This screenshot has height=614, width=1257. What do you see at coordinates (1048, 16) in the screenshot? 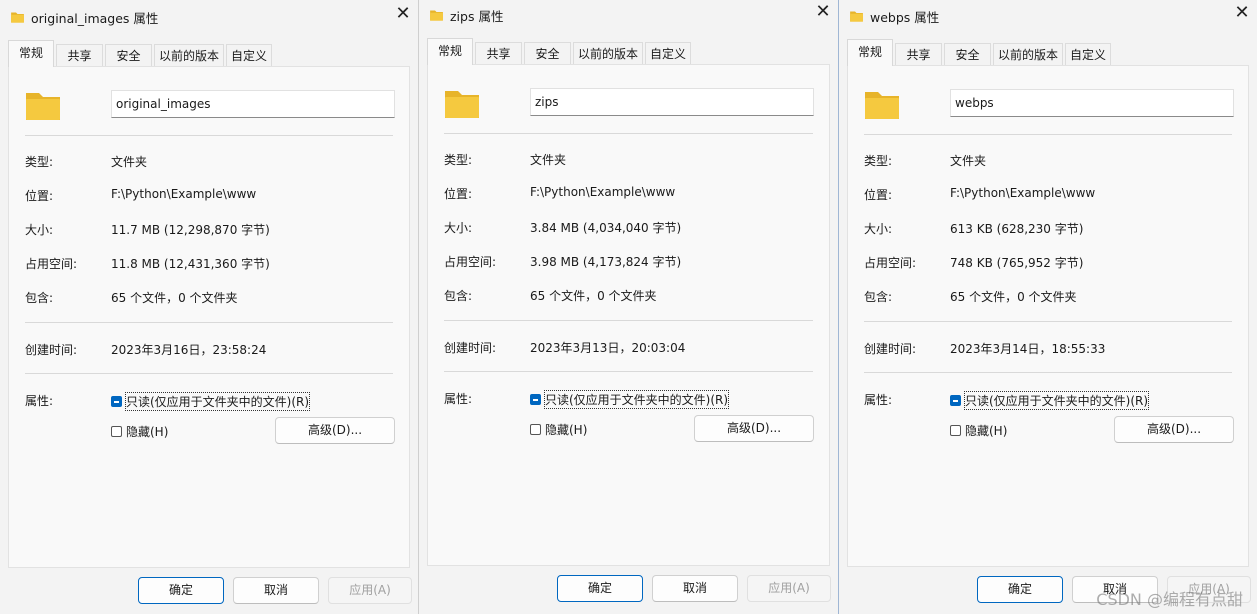
I see `title-bar: webps 属性 ✕` at bounding box center [1048, 16].